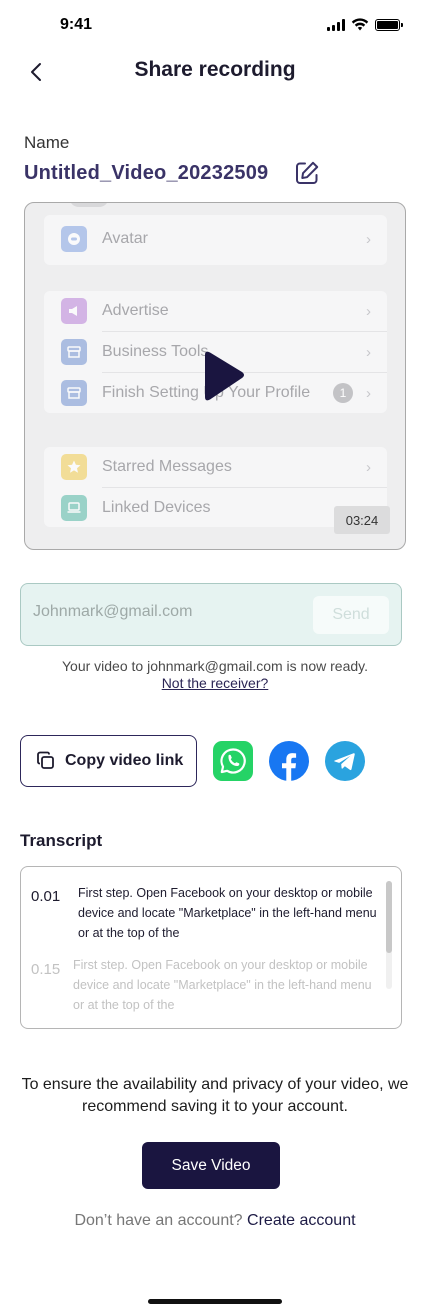  I want to click on status-icons, so click(365, 24).